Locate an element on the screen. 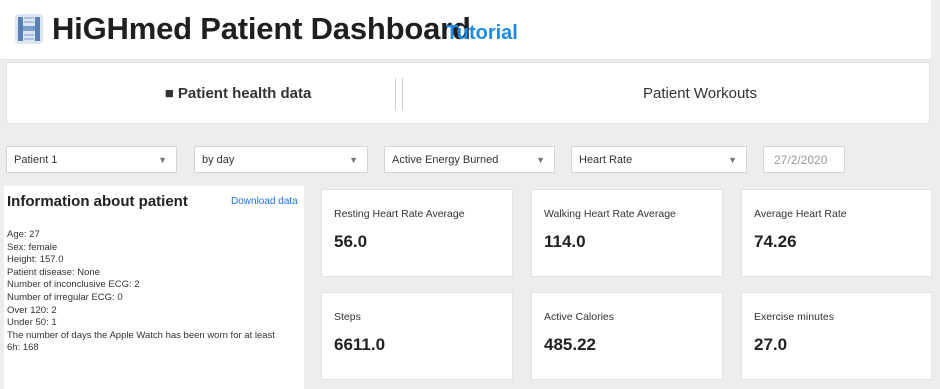 The width and height of the screenshot is (940, 389). metric-select-1-value: Active Energy Burned is located at coordinates (445, 159).